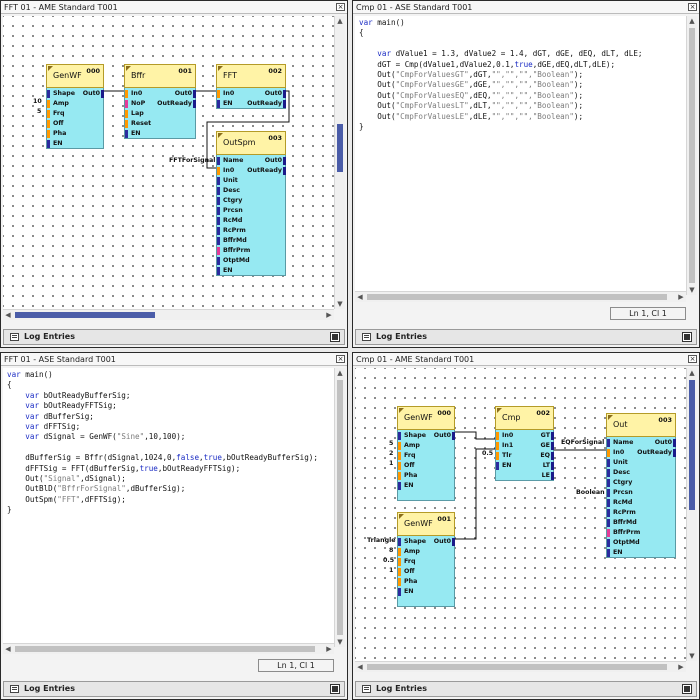 The height and width of the screenshot is (700, 700). What do you see at coordinates (545, 446) in the screenshot?
I see `port-ge: GE` at bounding box center [545, 446].